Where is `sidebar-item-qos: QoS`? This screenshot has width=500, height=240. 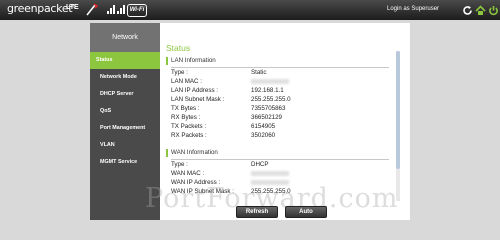 sidebar-item-qos: QoS is located at coordinates (125, 111).